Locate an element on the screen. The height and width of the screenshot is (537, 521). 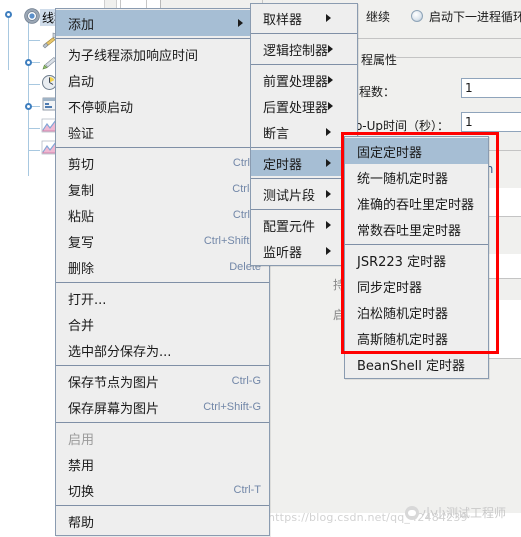
thread-count-label: 程数： is located at coordinates (377, 92).